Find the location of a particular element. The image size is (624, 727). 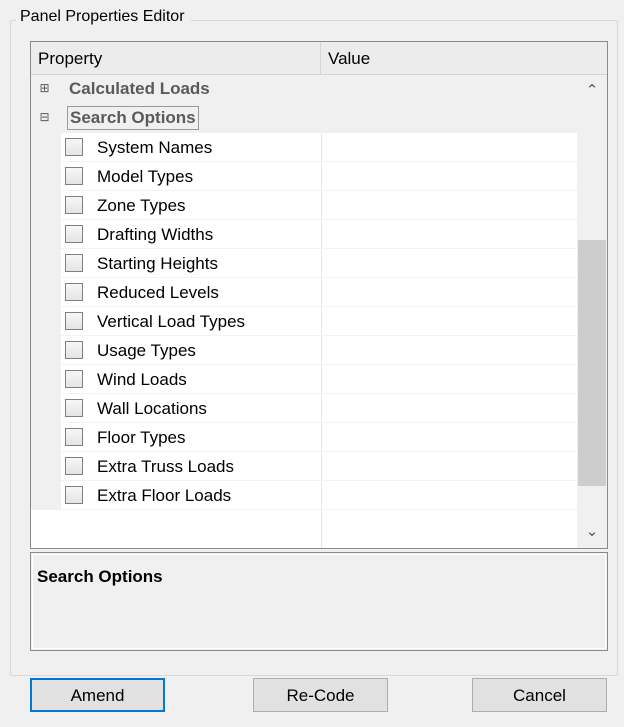

property-row-reduced-levels: Reduced Levels is located at coordinates (304, 292).